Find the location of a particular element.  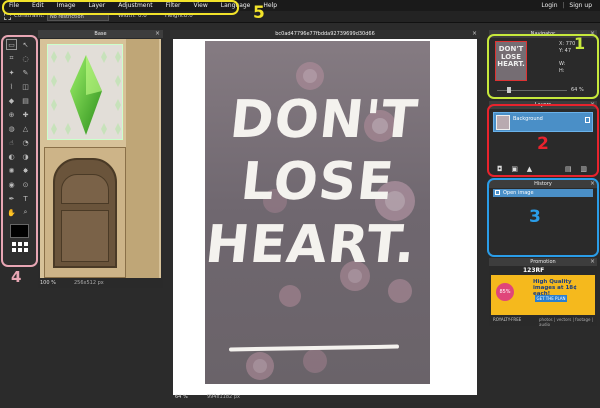

canvas-zoom-readout: 64 % is located at coordinates (181, 397).